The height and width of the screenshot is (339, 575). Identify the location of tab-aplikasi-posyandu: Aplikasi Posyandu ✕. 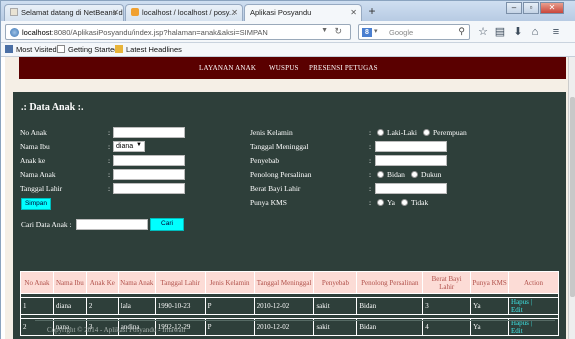
(303, 12).